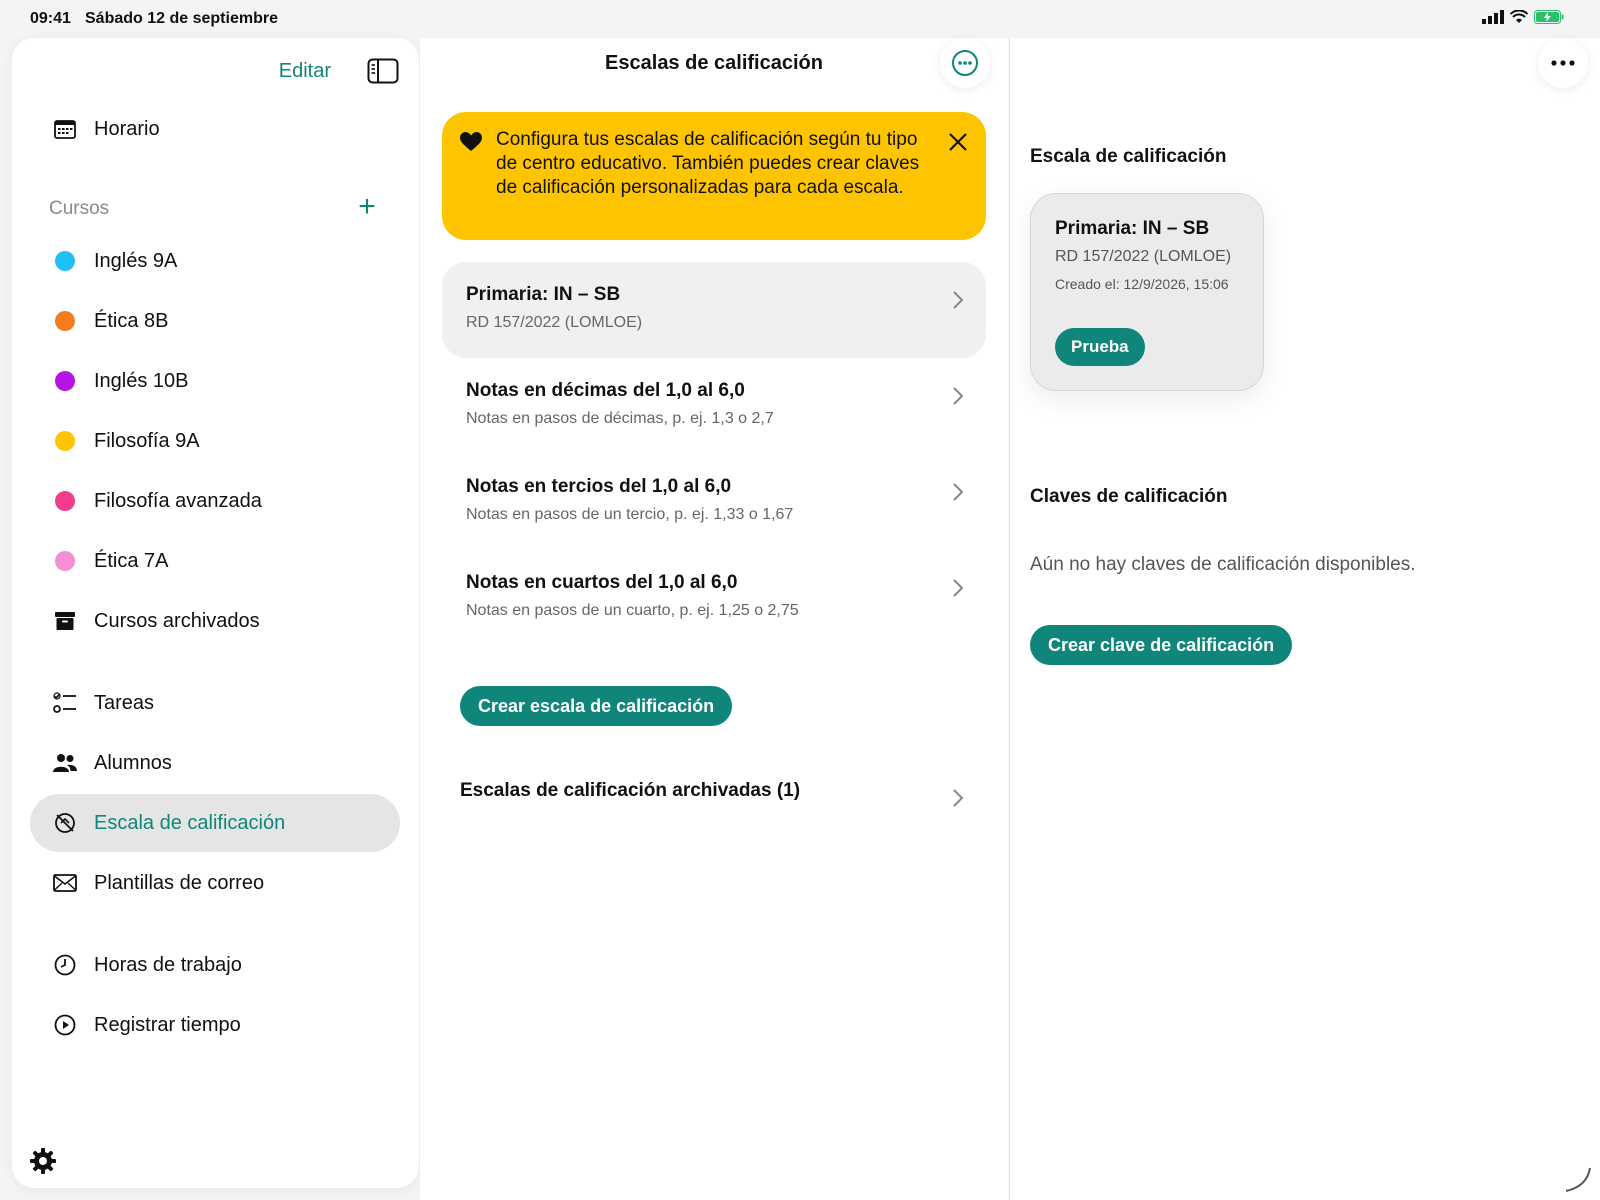 The image size is (1600, 1200). Describe the element at coordinates (1143, 256) in the screenshot. I see `card-subtitle: RD 157/2022 (LOMLOE)` at that location.